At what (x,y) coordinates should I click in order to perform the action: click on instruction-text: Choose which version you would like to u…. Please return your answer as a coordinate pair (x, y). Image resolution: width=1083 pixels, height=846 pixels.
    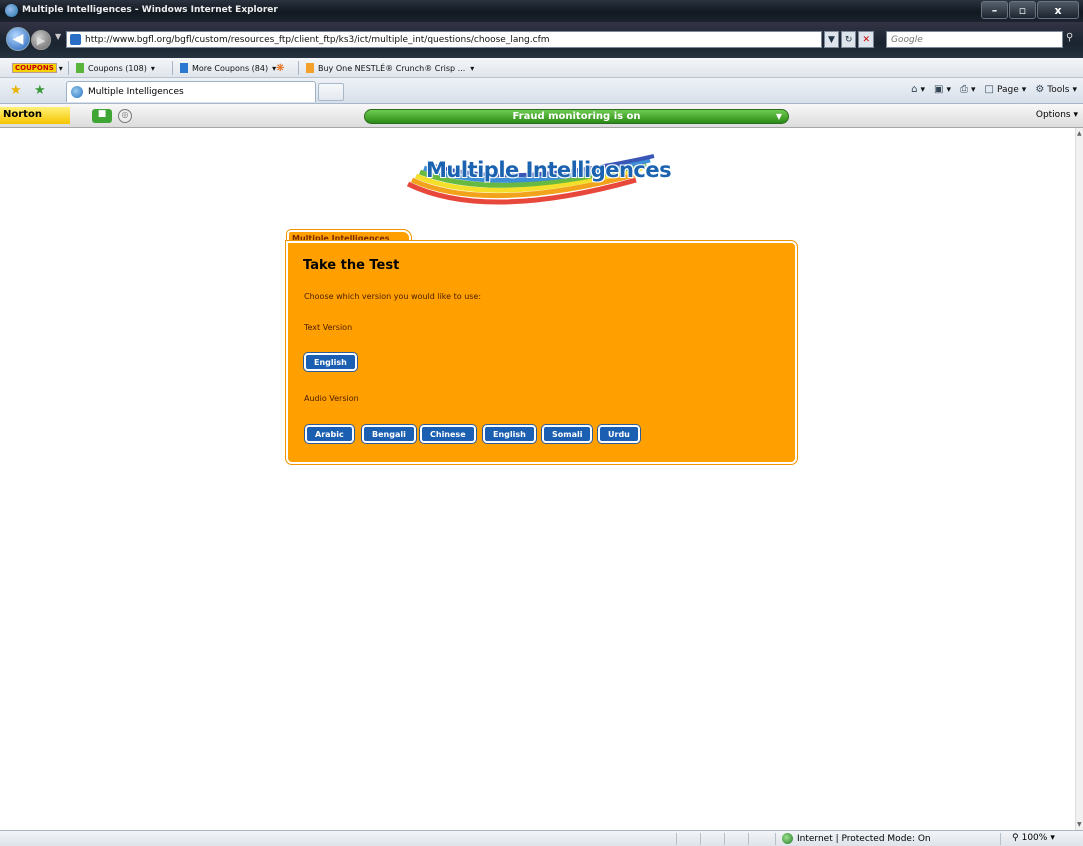
    Looking at the image, I should click on (393, 296).